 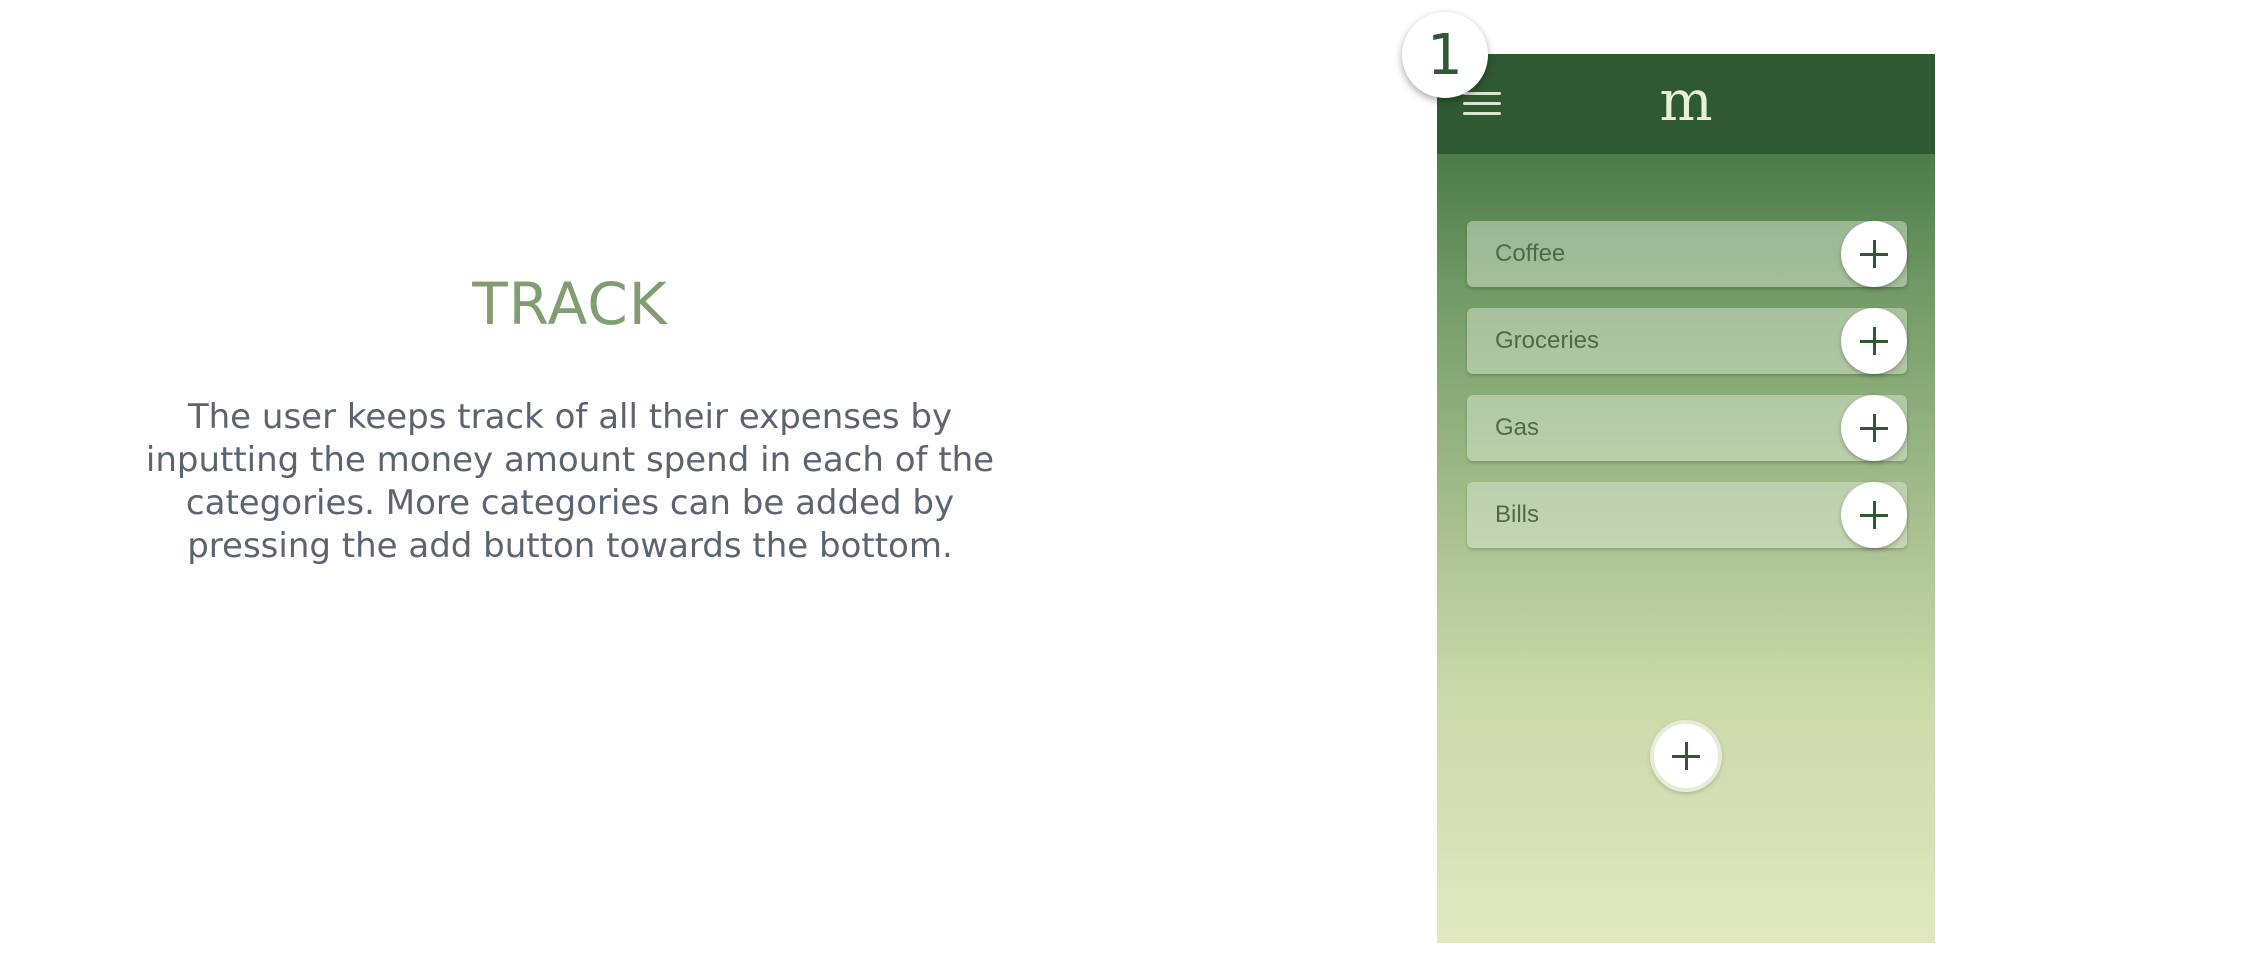 I want to click on app-bar: m, so click(x=1686, y=104).